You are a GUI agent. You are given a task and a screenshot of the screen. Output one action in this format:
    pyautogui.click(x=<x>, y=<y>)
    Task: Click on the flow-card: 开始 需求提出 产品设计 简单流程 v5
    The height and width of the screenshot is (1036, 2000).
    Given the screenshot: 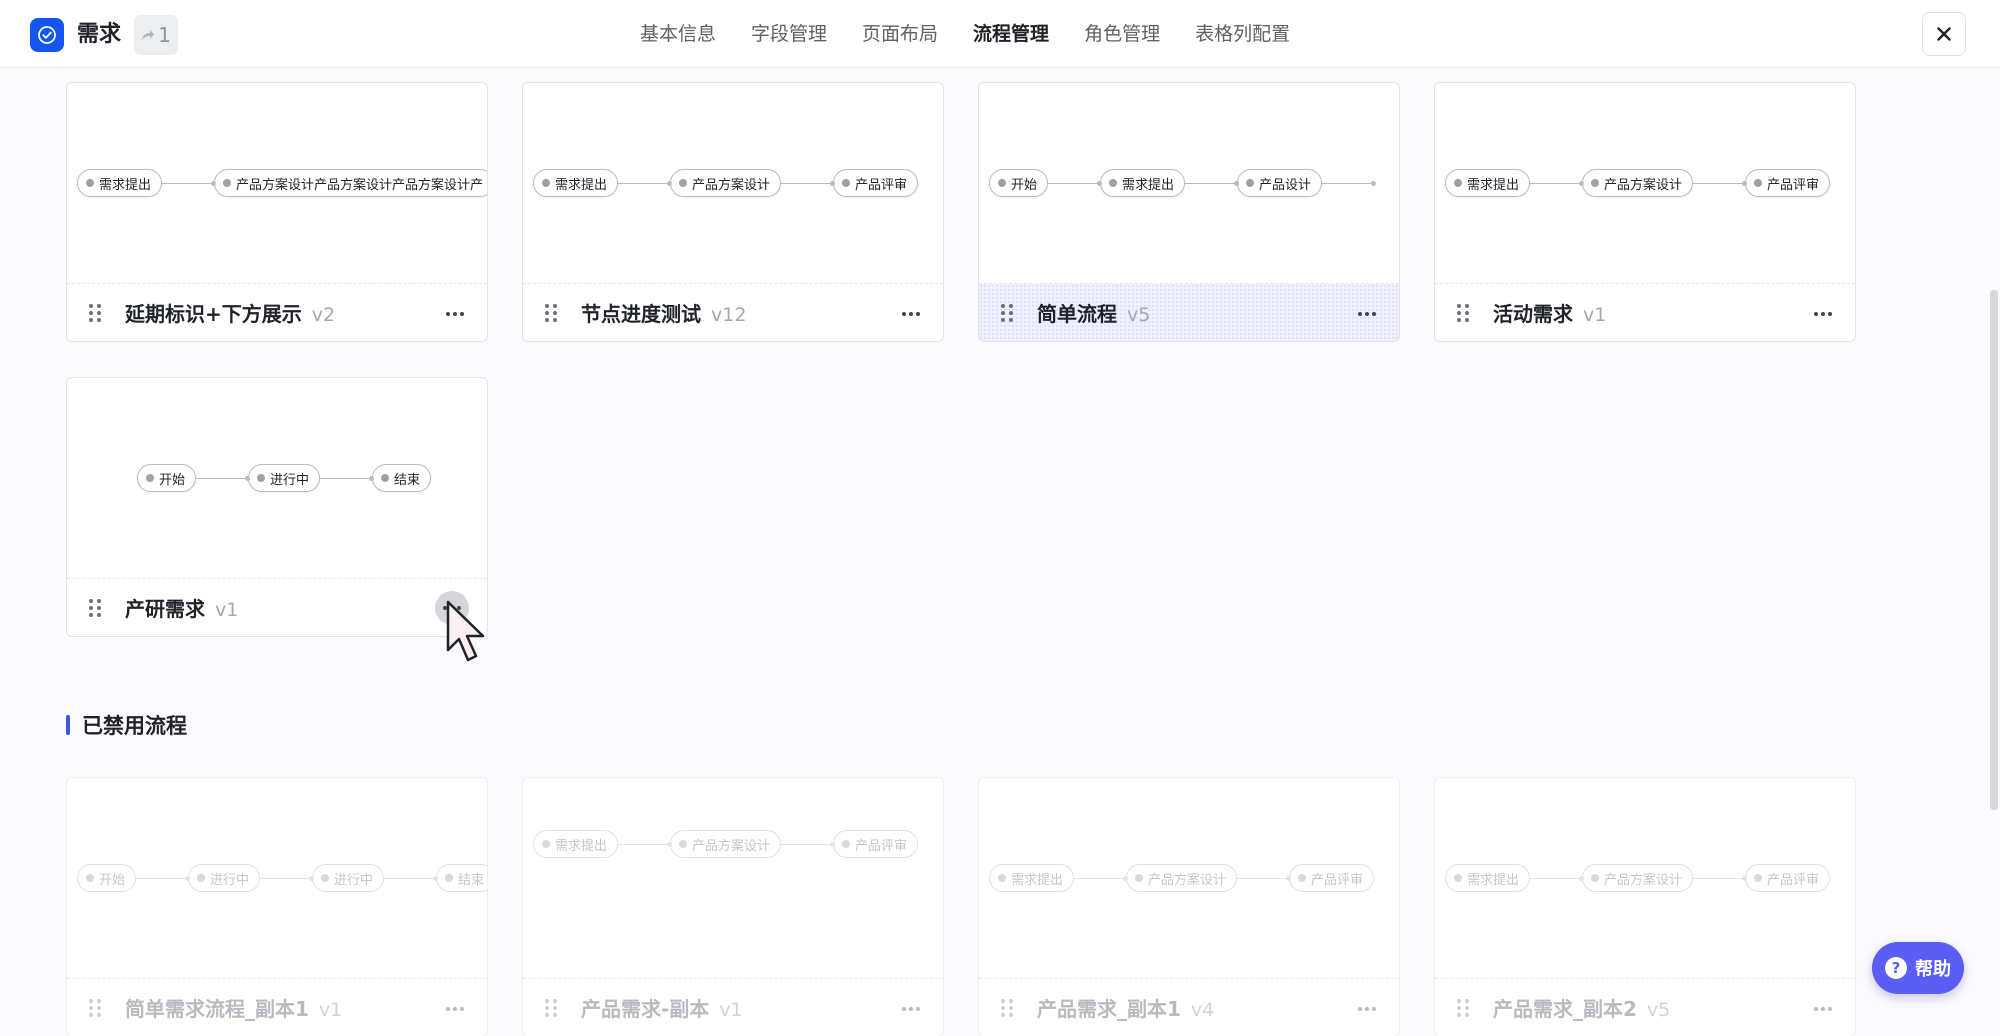 What is the action you would take?
    pyautogui.click(x=1189, y=212)
    